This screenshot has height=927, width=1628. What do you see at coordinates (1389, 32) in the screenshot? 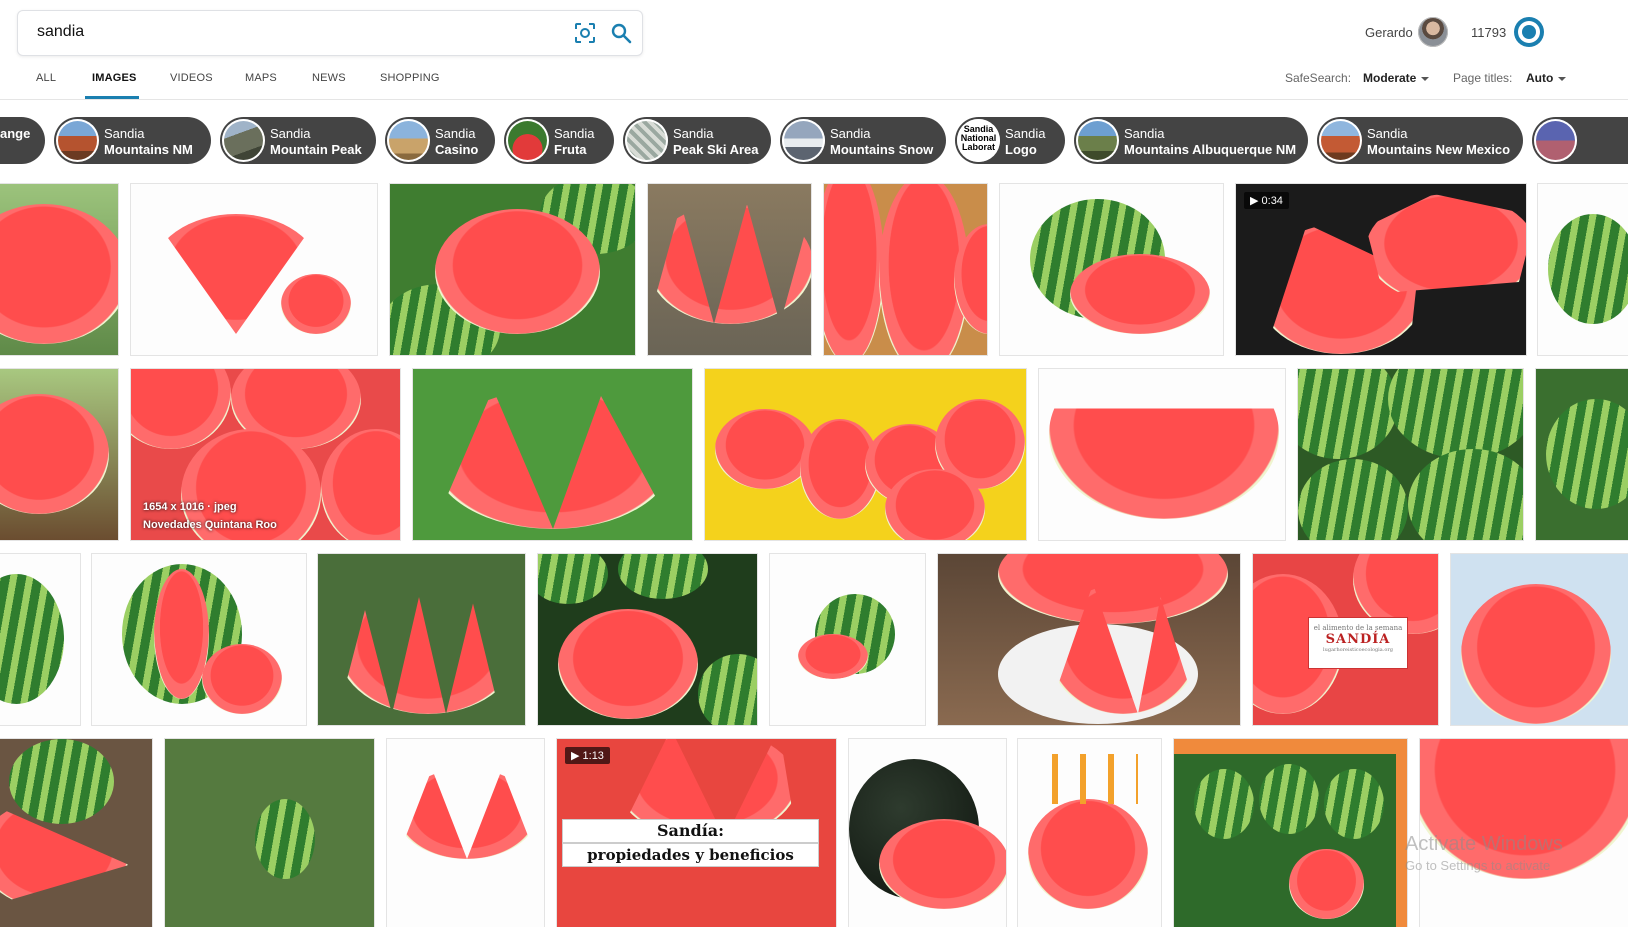
I see `user-name: Gerardo` at bounding box center [1389, 32].